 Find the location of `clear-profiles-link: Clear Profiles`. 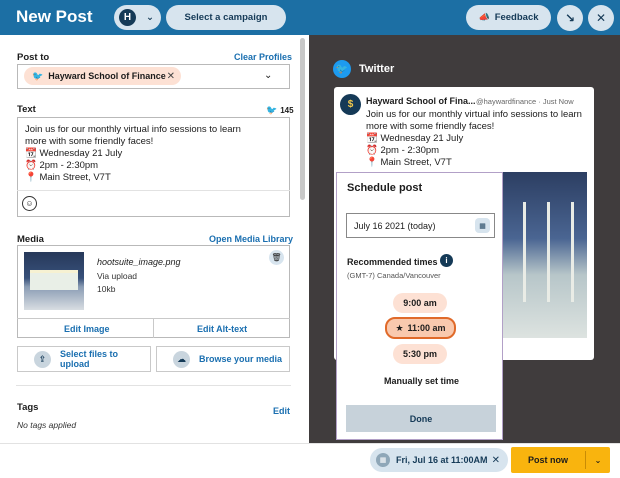

clear-profiles-link: Clear Profiles is located at coordinates (263, 57).